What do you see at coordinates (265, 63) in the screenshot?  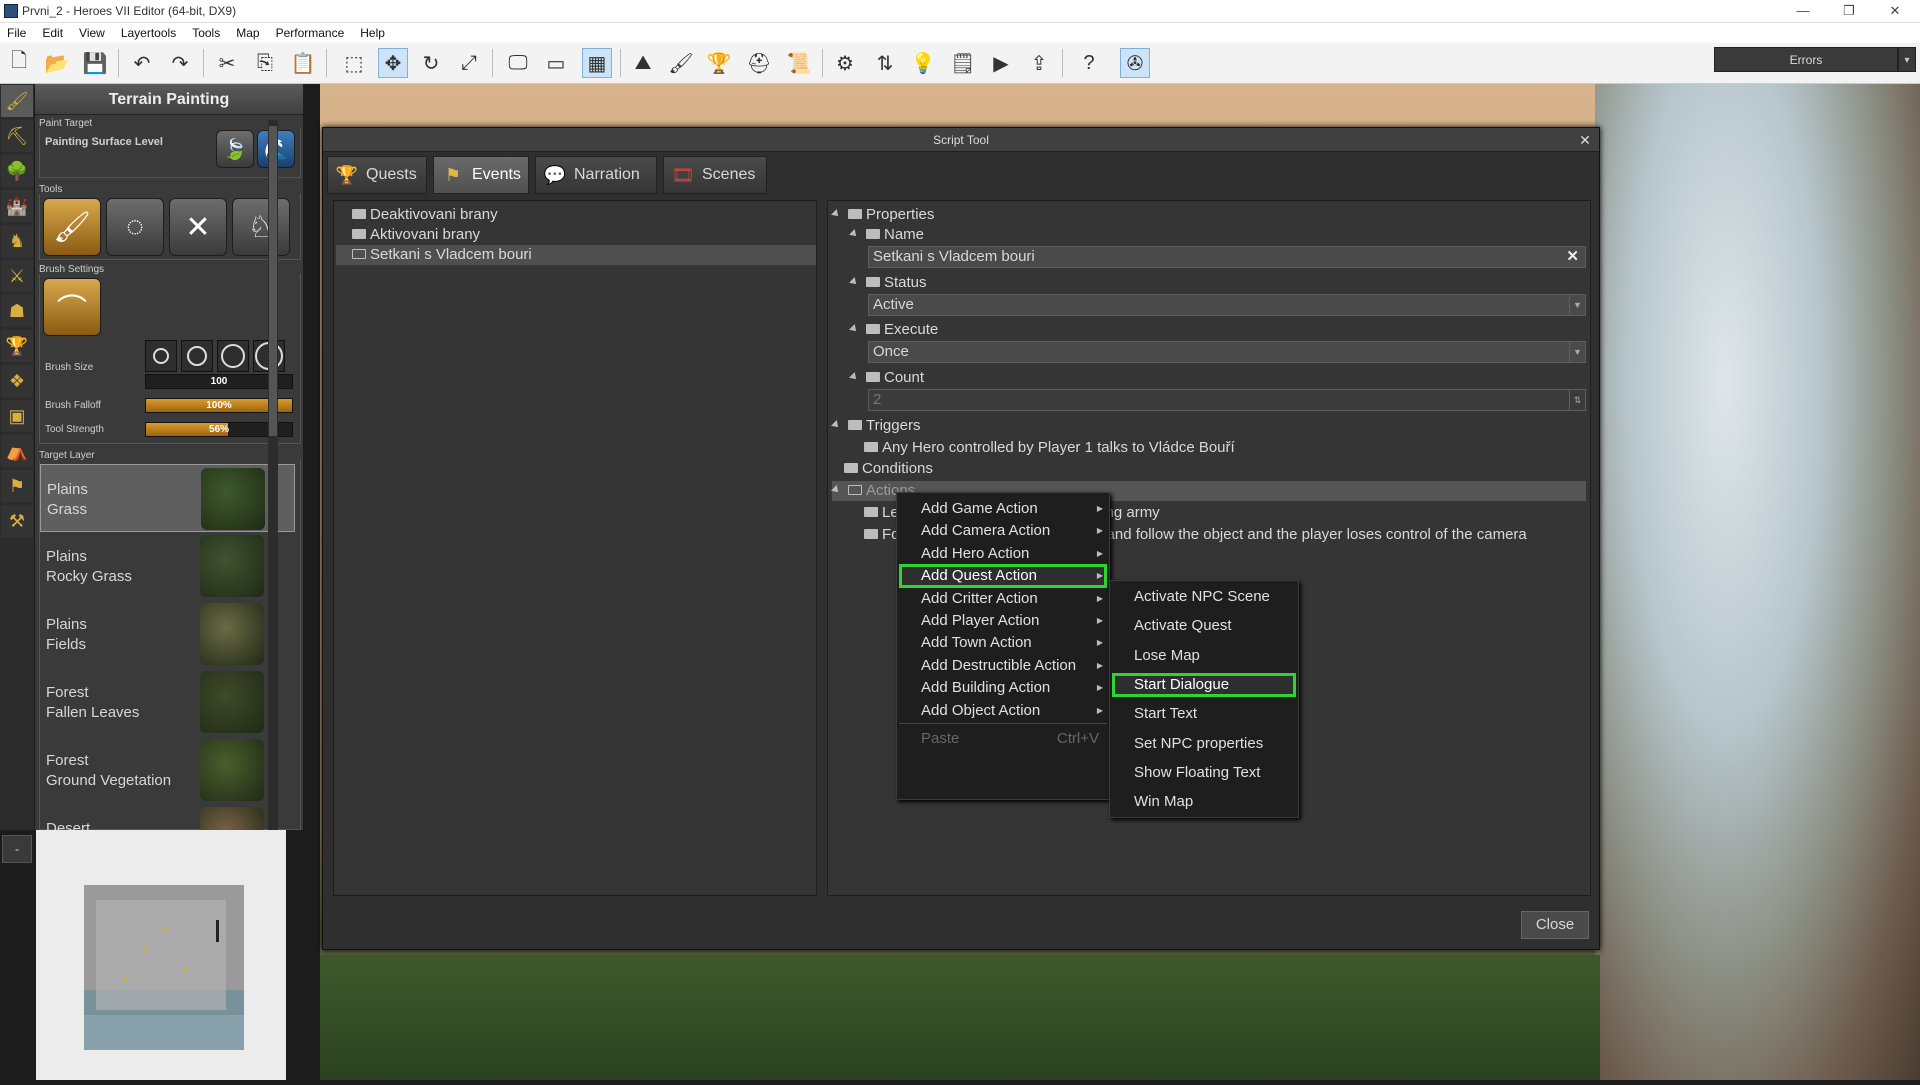 I see `copy-icon: ⎘` at bounding box center [265, 63].